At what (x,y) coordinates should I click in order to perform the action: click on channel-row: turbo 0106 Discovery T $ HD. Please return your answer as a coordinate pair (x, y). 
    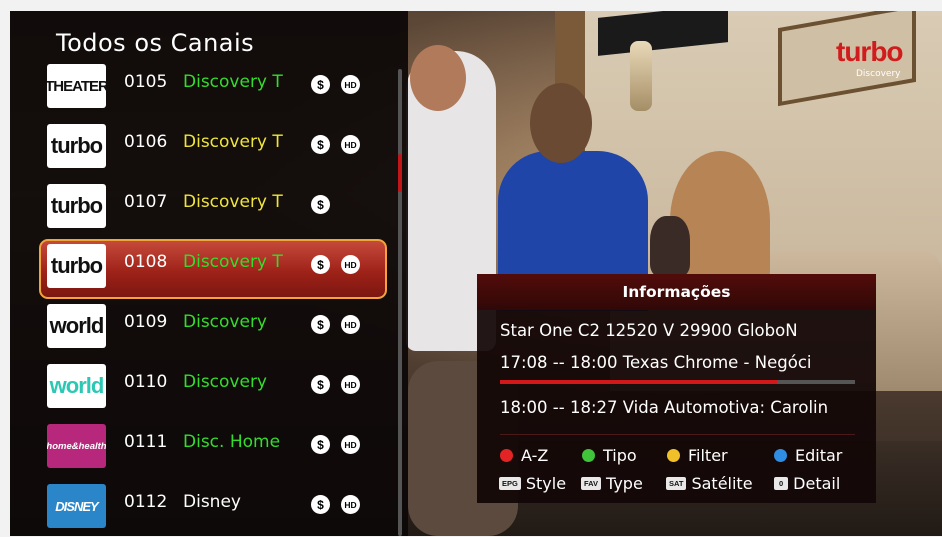
    Looking at the image, I should click on (219, 149).